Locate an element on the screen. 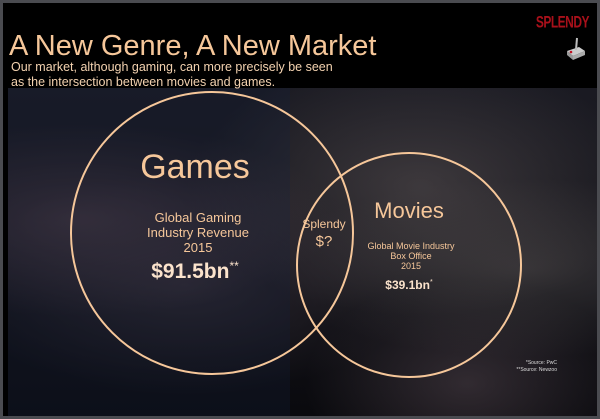 The image size is (600, 419). games-value: $91.5bn** is located at coordinates (195, 271).